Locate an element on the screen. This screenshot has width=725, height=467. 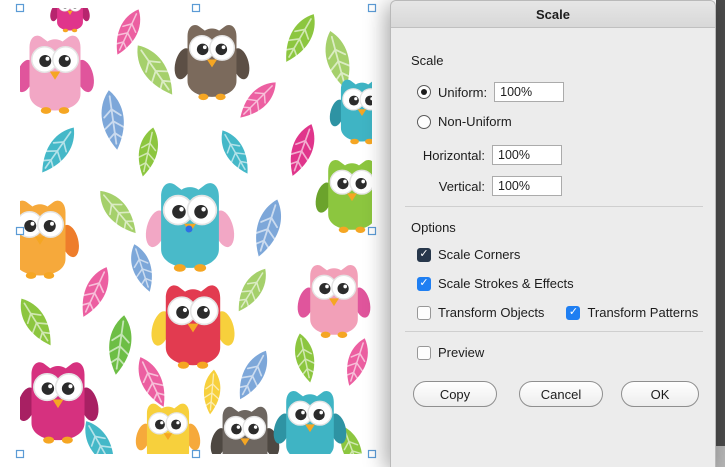
copy-button: Copy is located at coordinates (455, 394).